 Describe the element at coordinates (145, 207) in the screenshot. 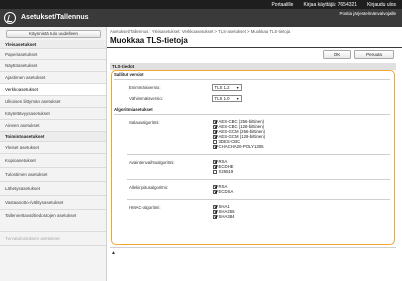

I see `hmac-algorithm-label: HMAC-algoritmi:` at that location.